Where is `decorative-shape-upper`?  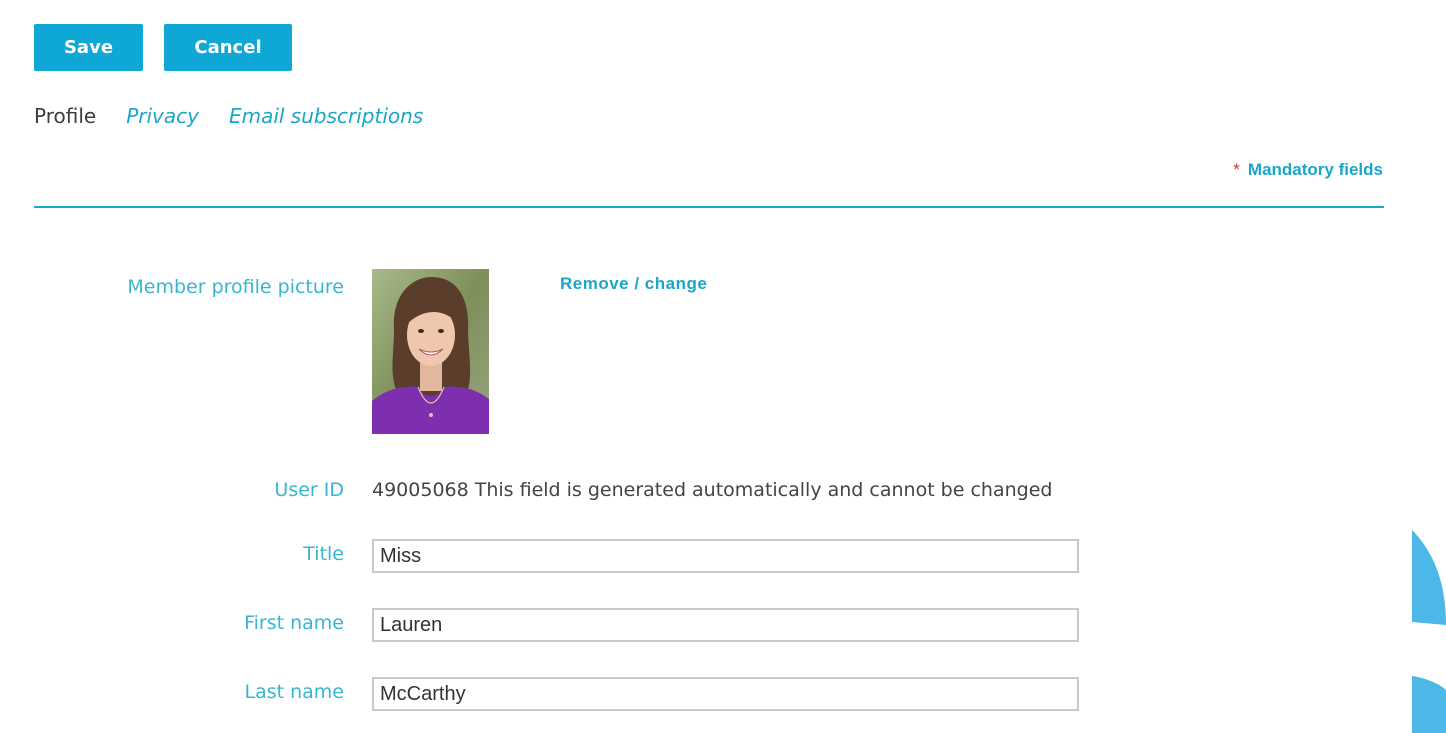
decorative-shape-upper is located at coordinates (1429, 577).